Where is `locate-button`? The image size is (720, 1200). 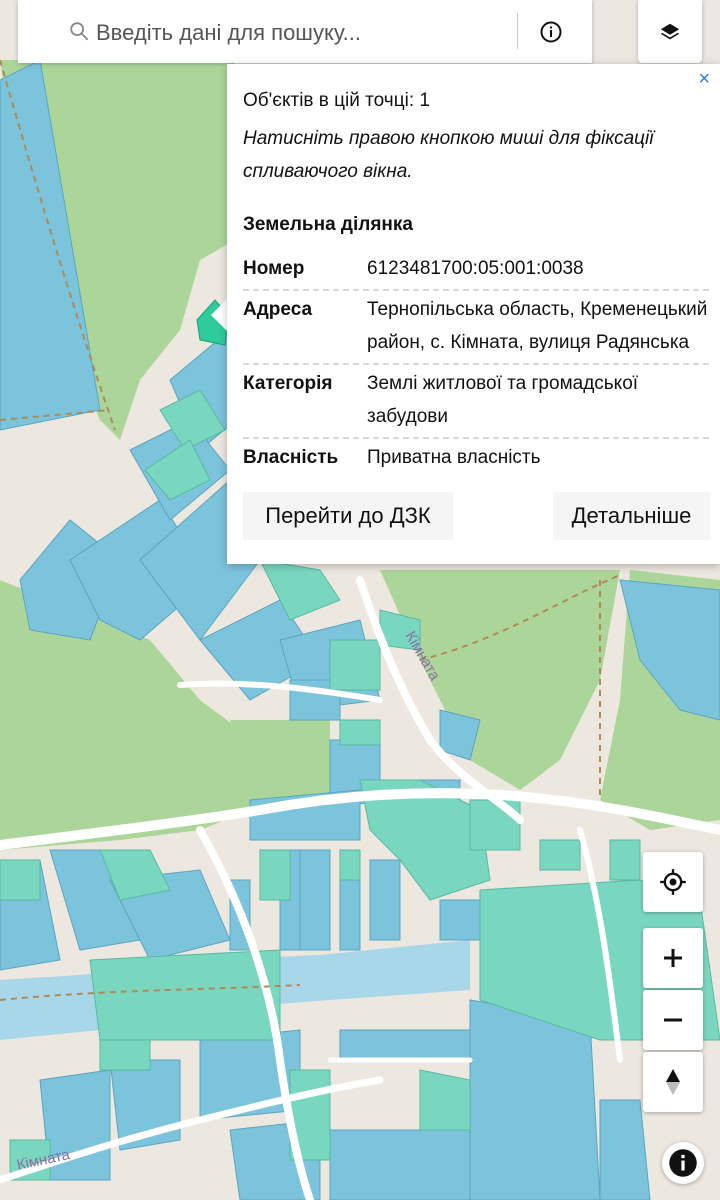
locate-button is located at coordinates (673, 882).